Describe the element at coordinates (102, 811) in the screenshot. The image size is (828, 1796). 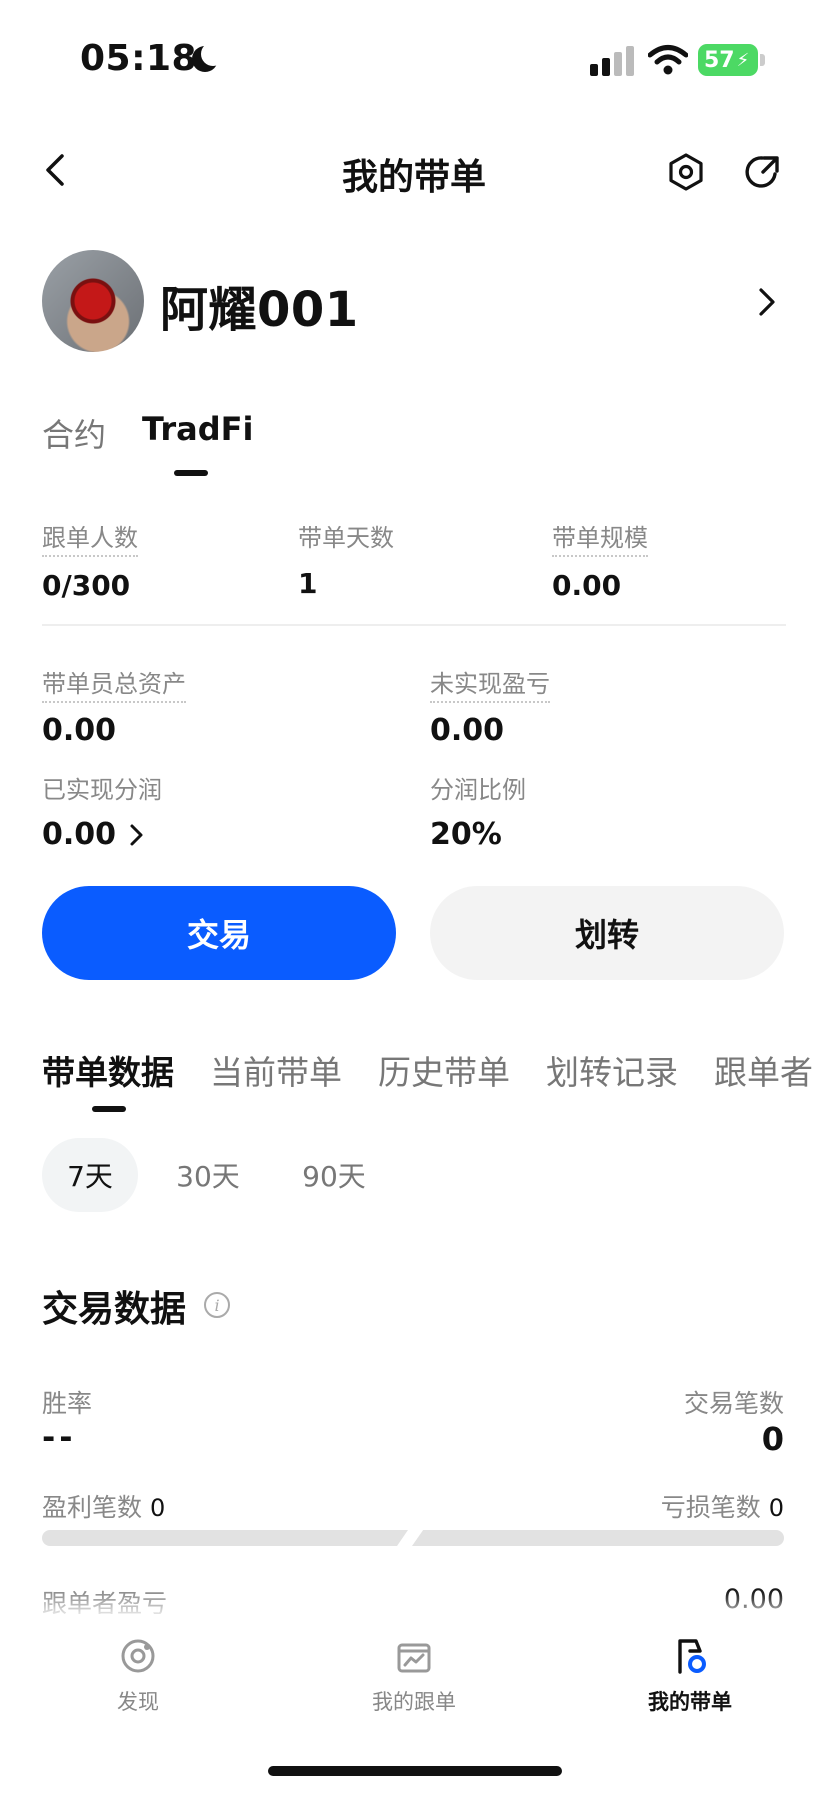
I see `stat-realized-profit-share: 已实现分润 0.00` at that location.